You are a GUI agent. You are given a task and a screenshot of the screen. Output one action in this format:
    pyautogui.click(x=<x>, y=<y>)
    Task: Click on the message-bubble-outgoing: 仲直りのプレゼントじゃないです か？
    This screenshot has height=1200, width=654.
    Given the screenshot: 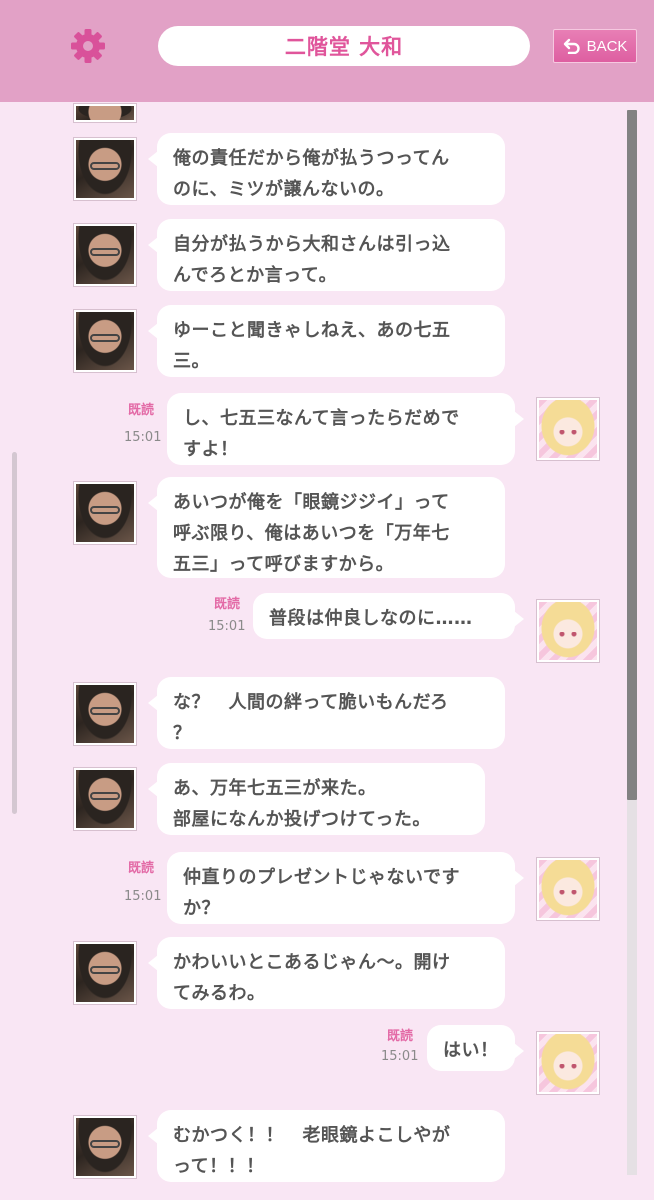 What is the action you would take?
    pyautogui.click(x=345, y=888)
    